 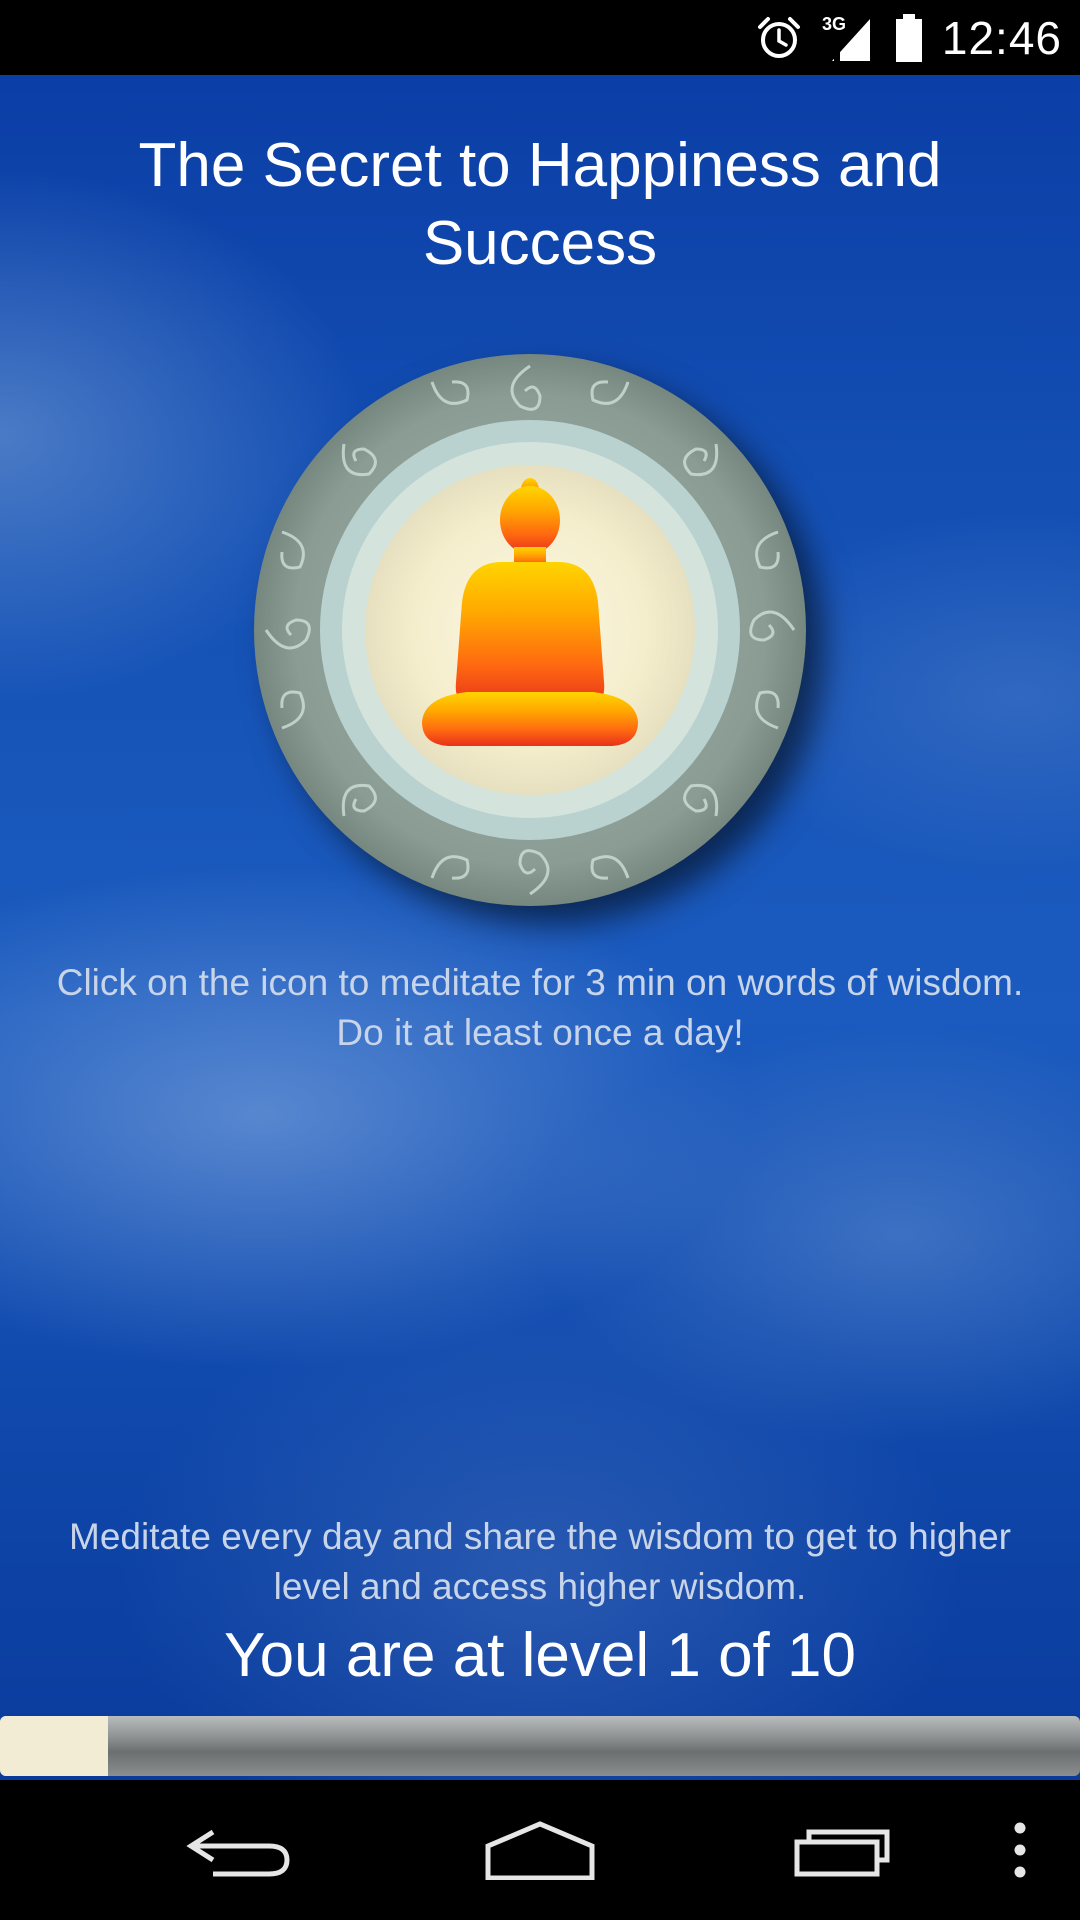 I want to click on home-button, so click(x=540, y=1850).